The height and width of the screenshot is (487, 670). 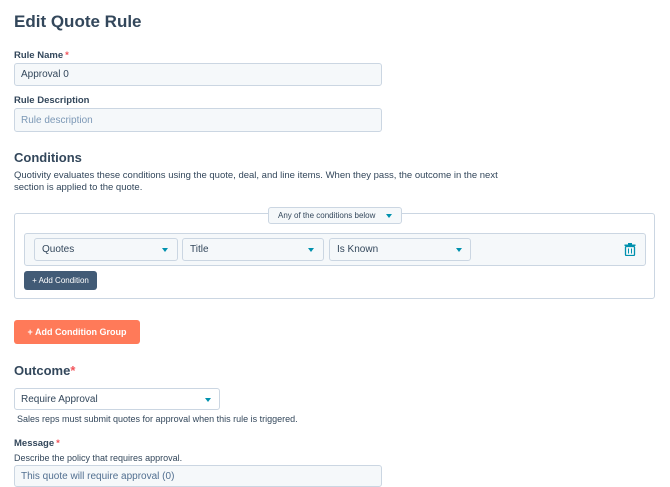 What do you see at coordinates (58, 249) in the screenshot?
I see `condition-object-value: Quotes` at bounding box center [58, 249].